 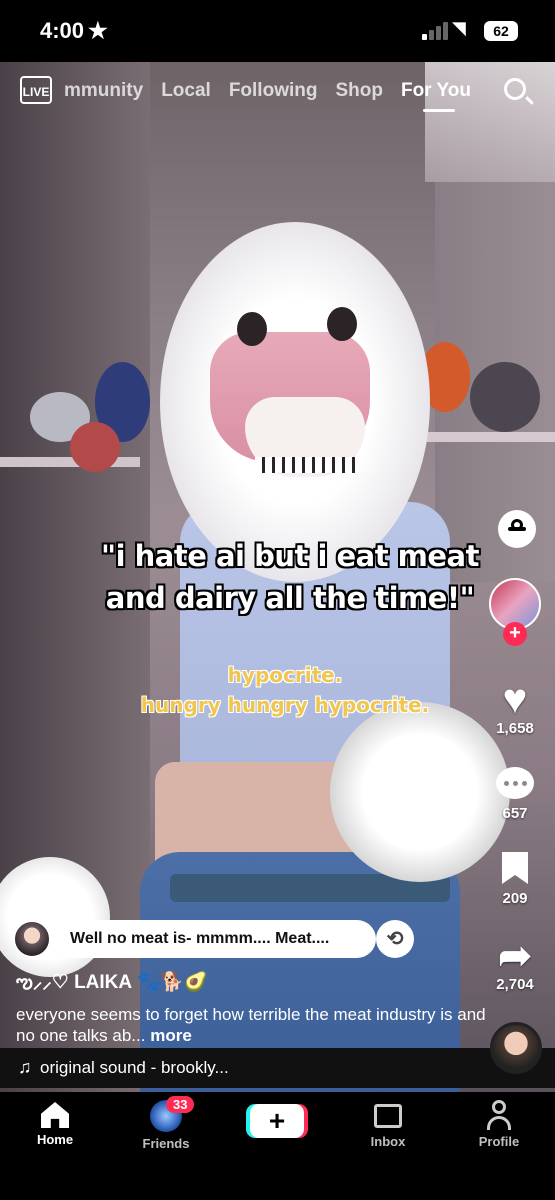 What do you see at coordinates (359, 91) in the screenshot?
I see `tab-shop: Shop` at bounding box center [359, 91].